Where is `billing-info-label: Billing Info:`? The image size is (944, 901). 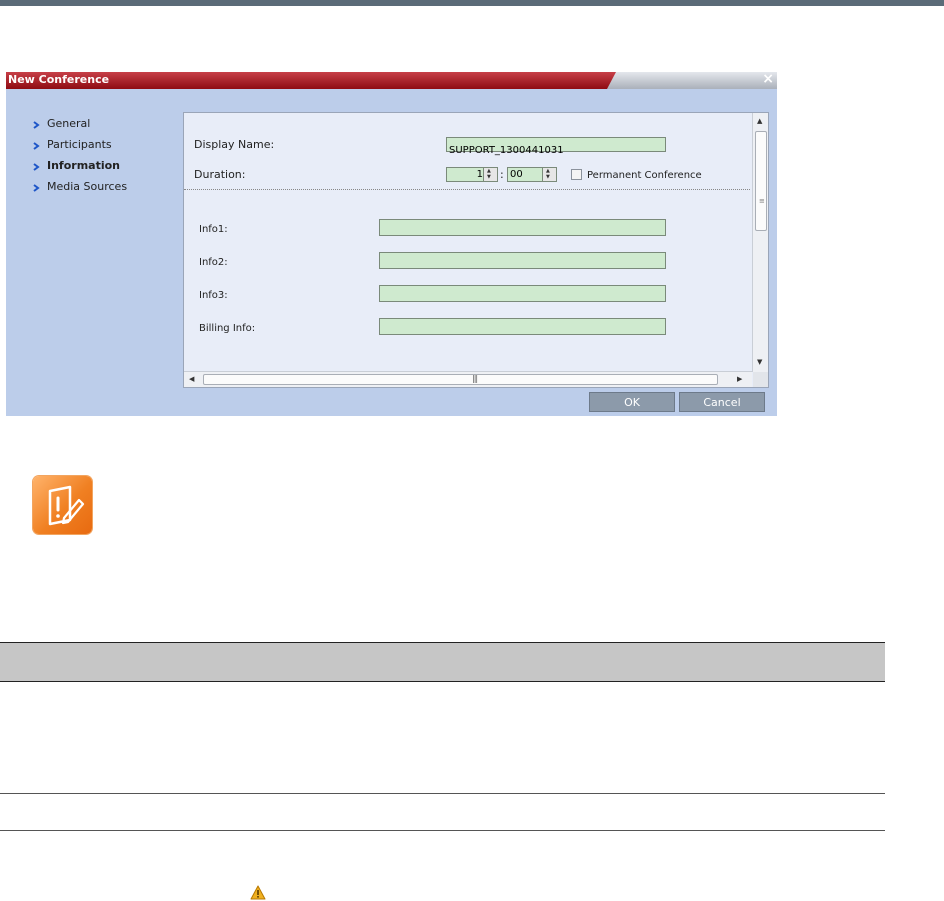 billing-info-label: Billing Info: is located at coordinates (227, 328).